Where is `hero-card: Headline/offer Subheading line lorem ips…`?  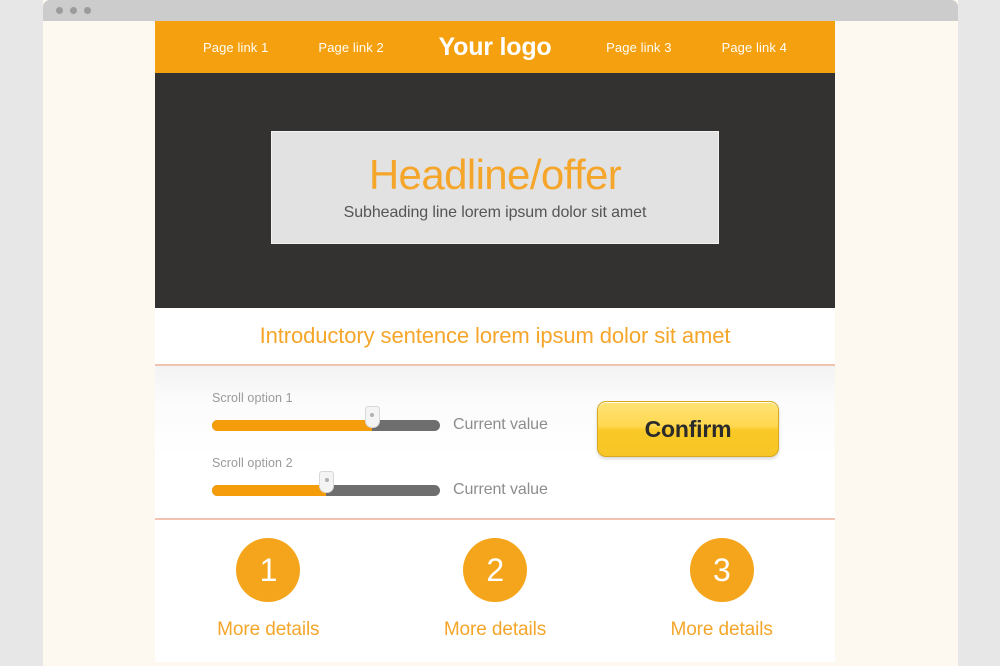
hero-card: Headline/offer Subheading line lorem ips… is located at coordinates (495, 187).